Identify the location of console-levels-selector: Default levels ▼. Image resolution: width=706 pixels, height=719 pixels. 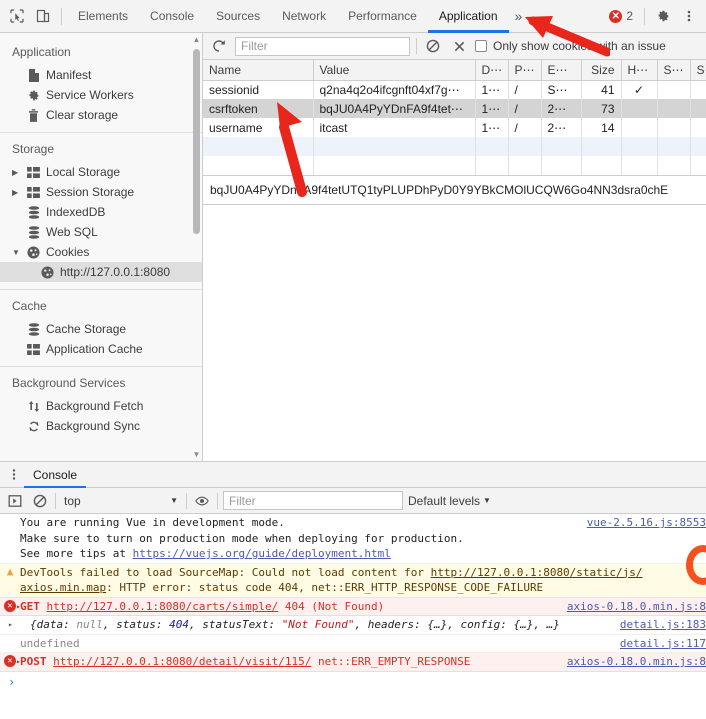
(449, 501).